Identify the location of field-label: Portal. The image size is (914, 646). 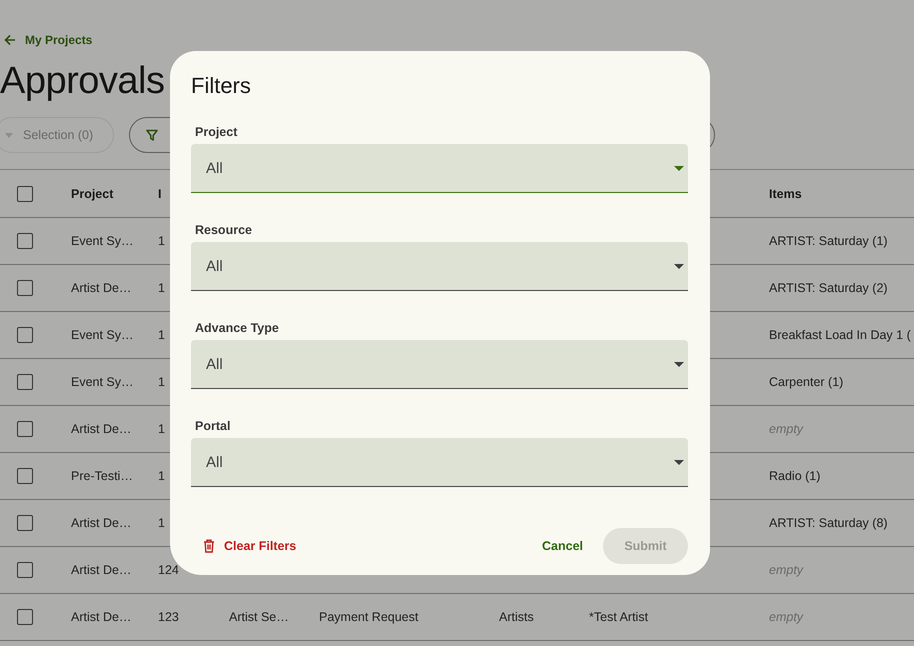
(213, 426).